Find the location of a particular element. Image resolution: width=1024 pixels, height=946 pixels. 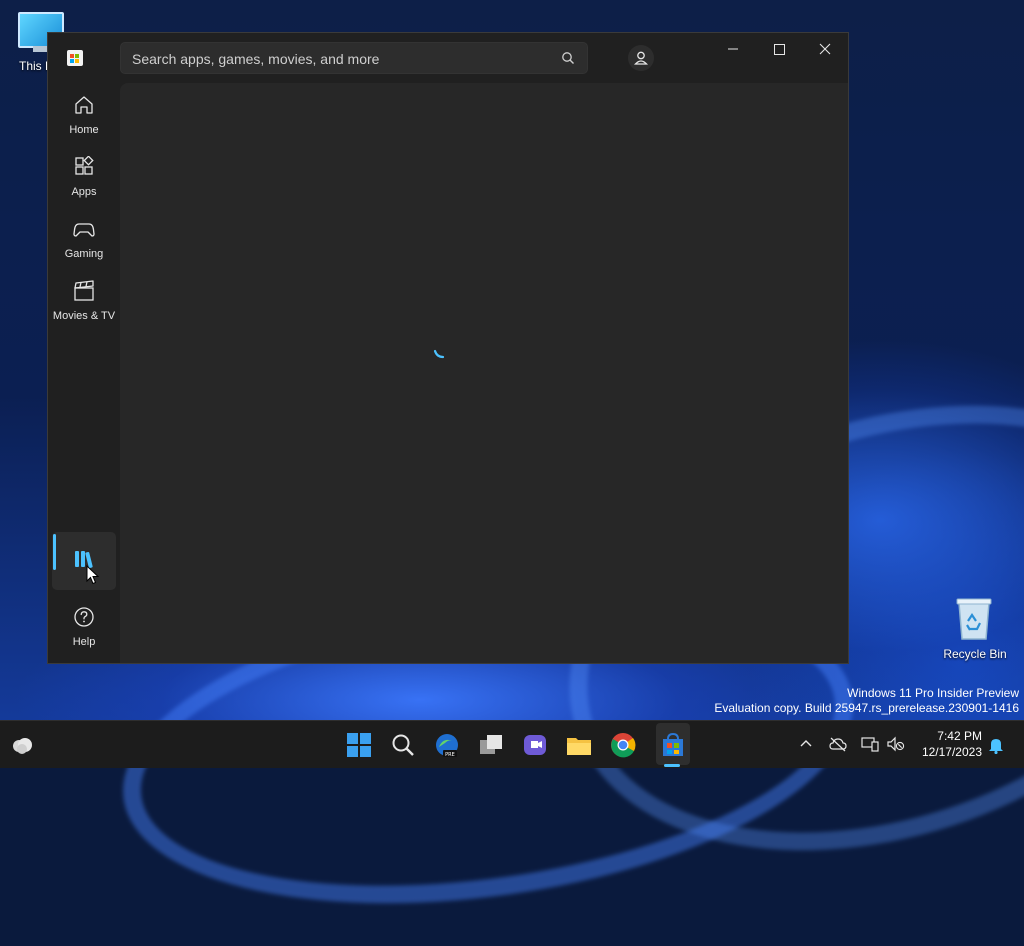

search-input: Search apps, games, movies, and more is located at coordinates (255, 59).